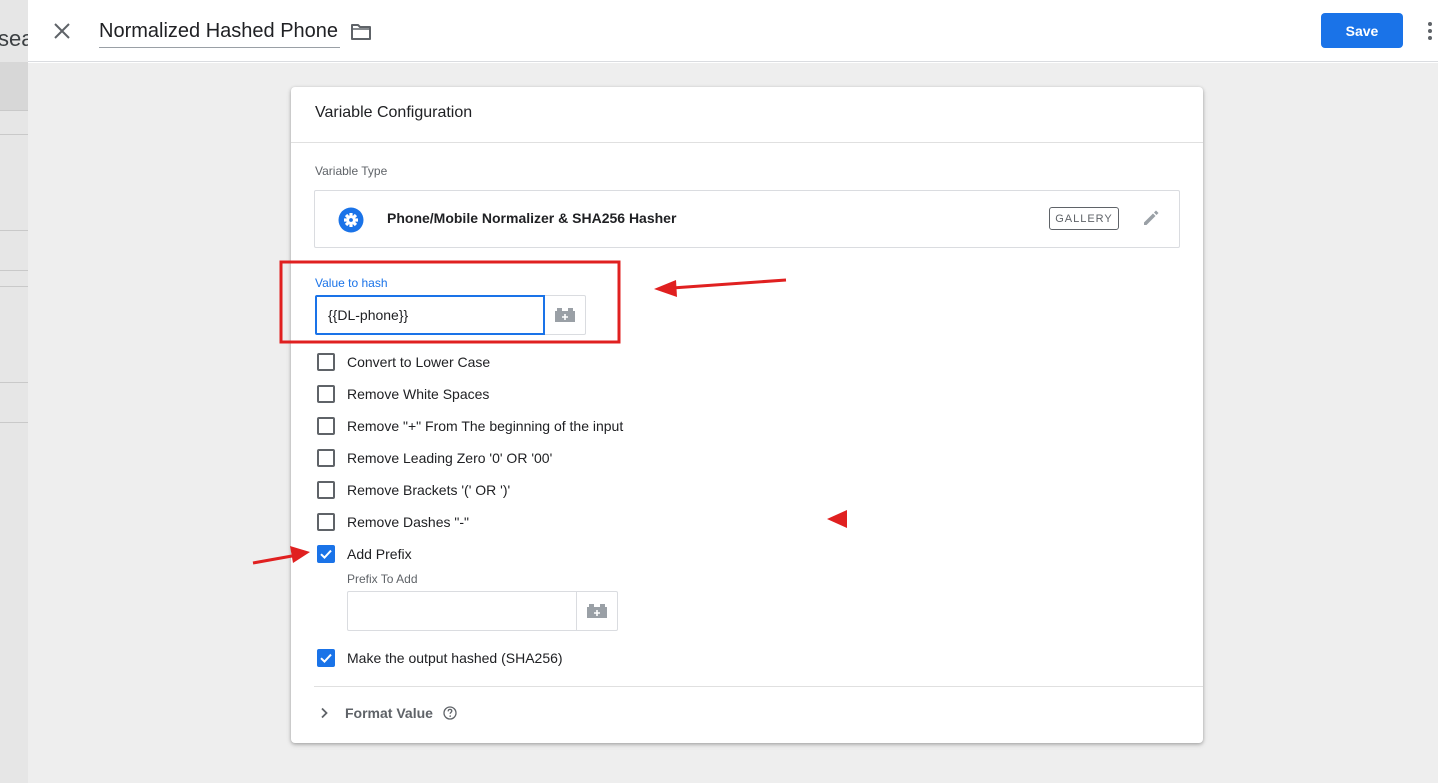 The image size is (1438, 783). I want to click on option-hash-output: Make the output hashed (SHA256), so click(440, 658).